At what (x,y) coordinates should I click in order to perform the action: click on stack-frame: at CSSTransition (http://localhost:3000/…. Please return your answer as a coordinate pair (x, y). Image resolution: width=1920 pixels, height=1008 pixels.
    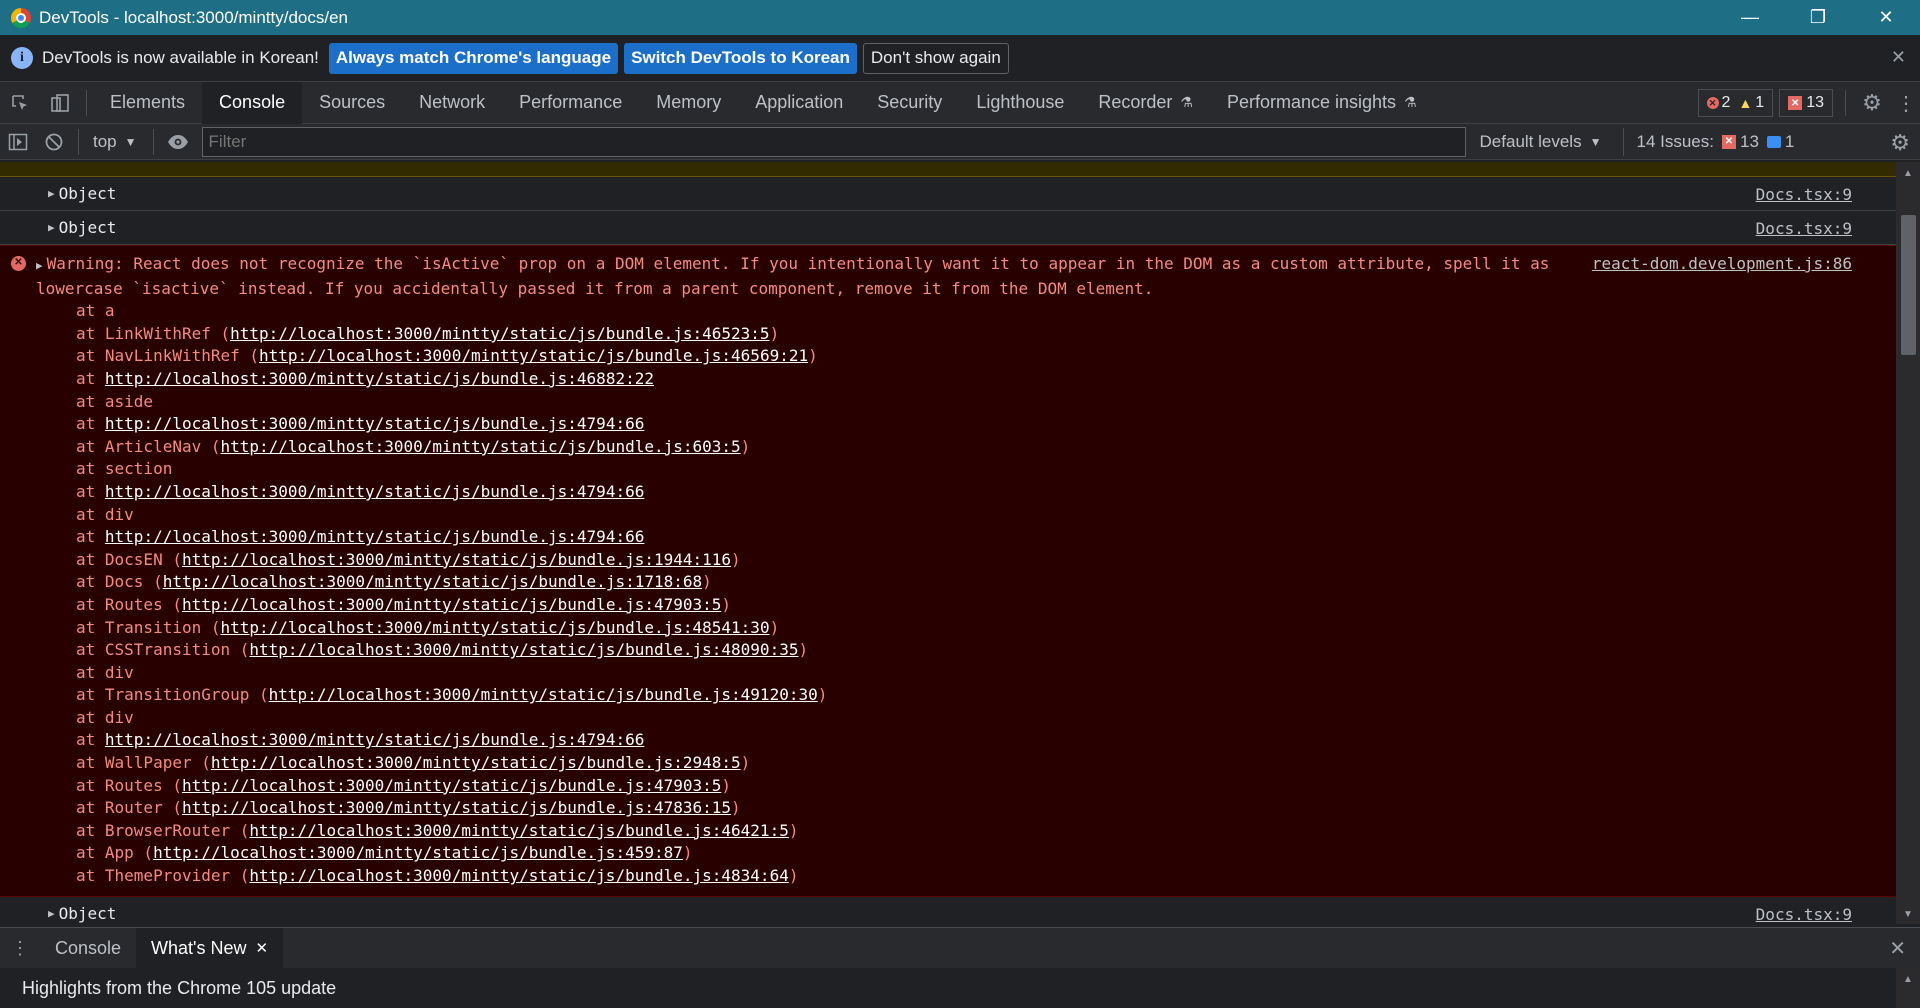
    Looking at the image, I should click on (816, 650).